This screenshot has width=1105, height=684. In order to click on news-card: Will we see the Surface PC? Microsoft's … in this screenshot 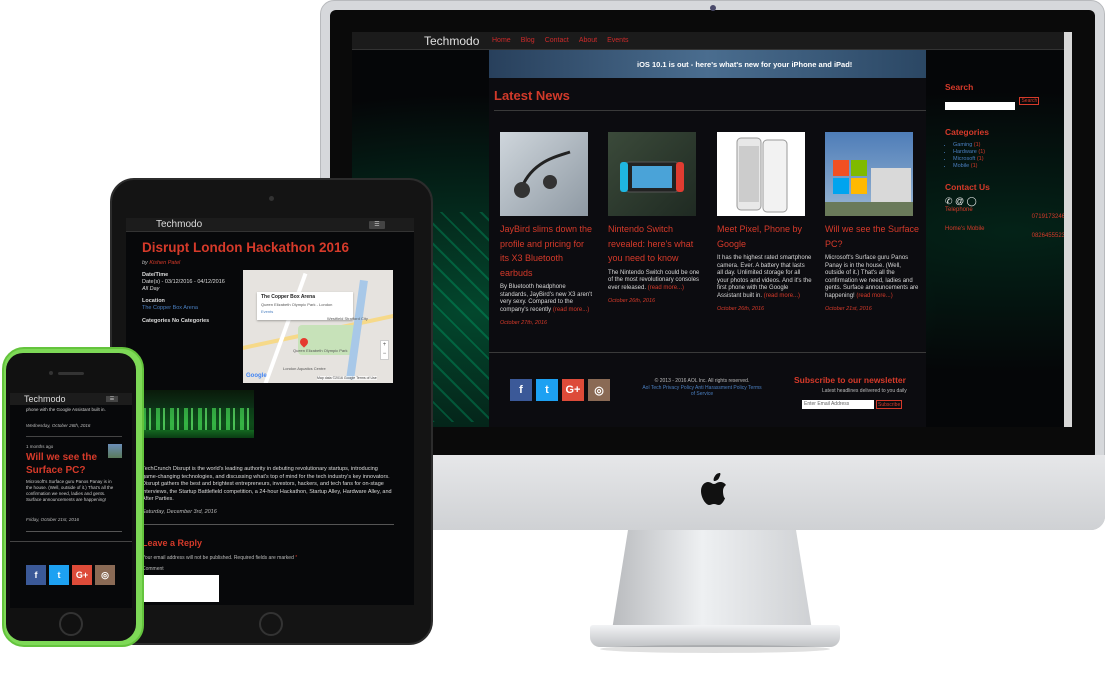, I will do `click(872, 222)`.